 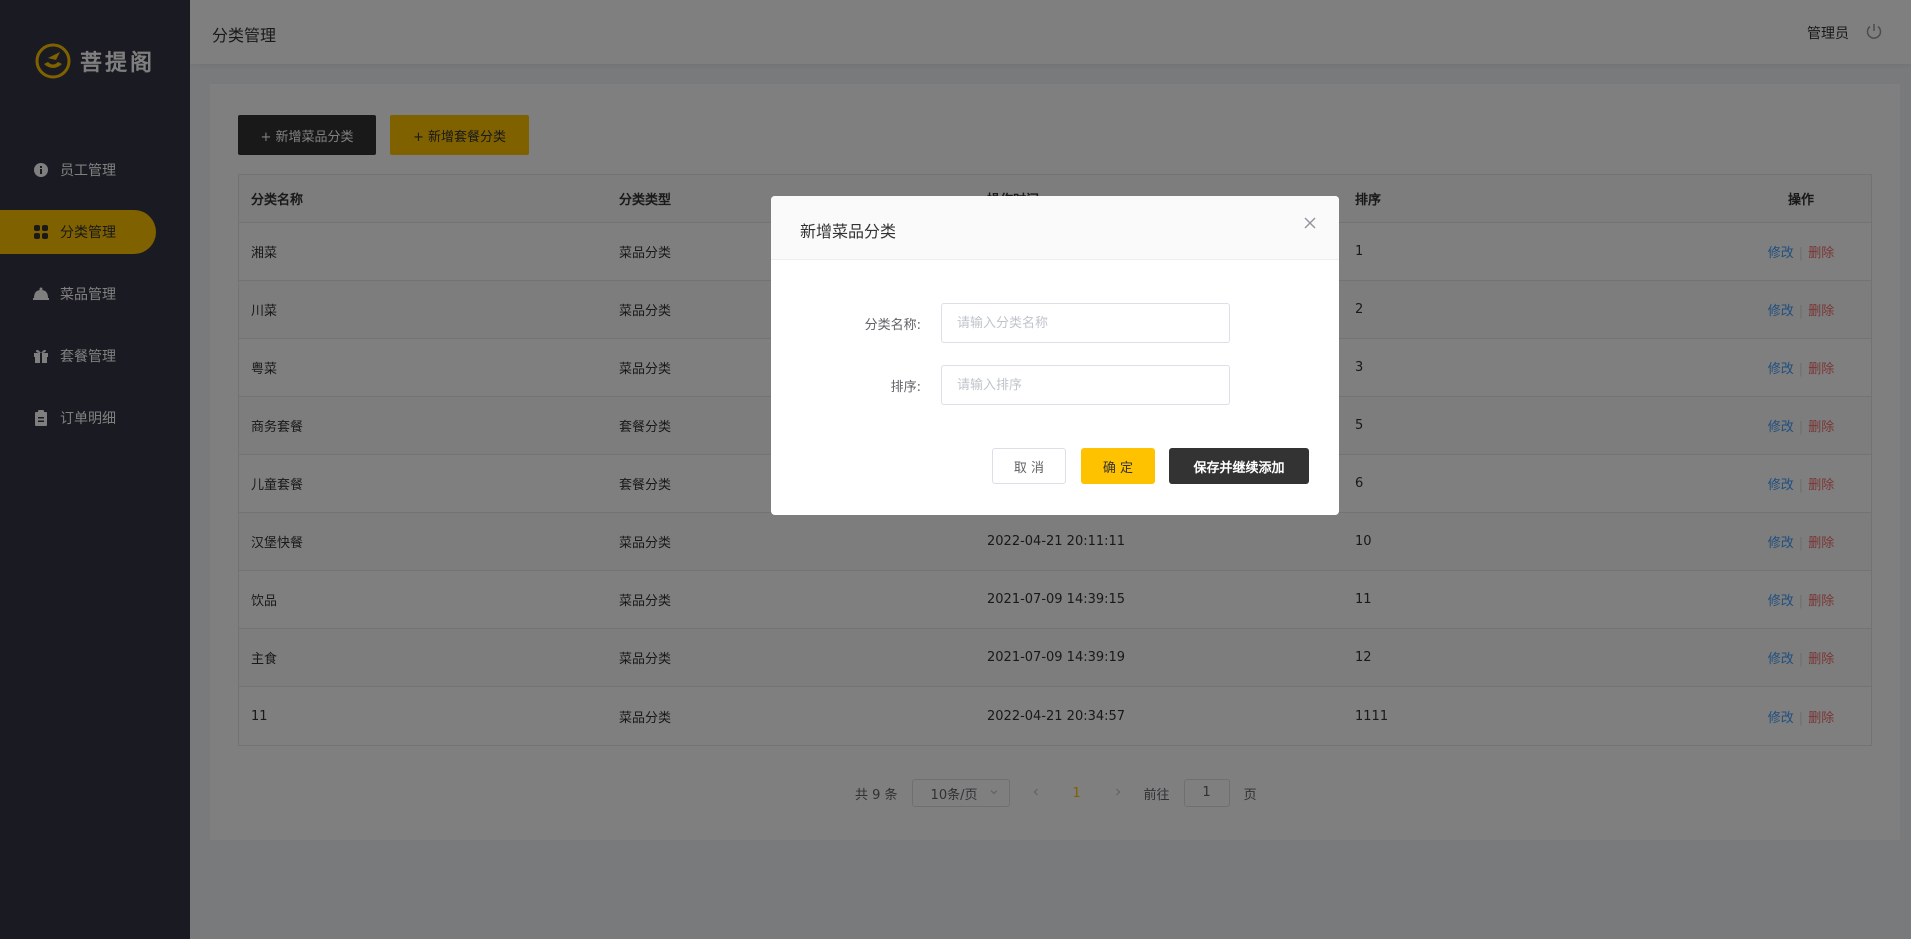 I want to click on cancel-button: 取 消, so click(x=1029, y=466).